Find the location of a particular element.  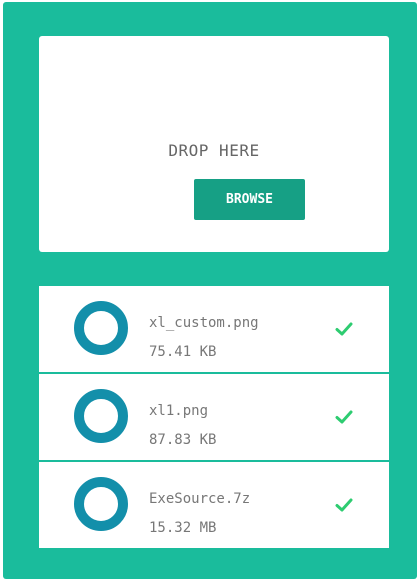

drop-here-label: DROP HERE is located at coordinates (214, 150).